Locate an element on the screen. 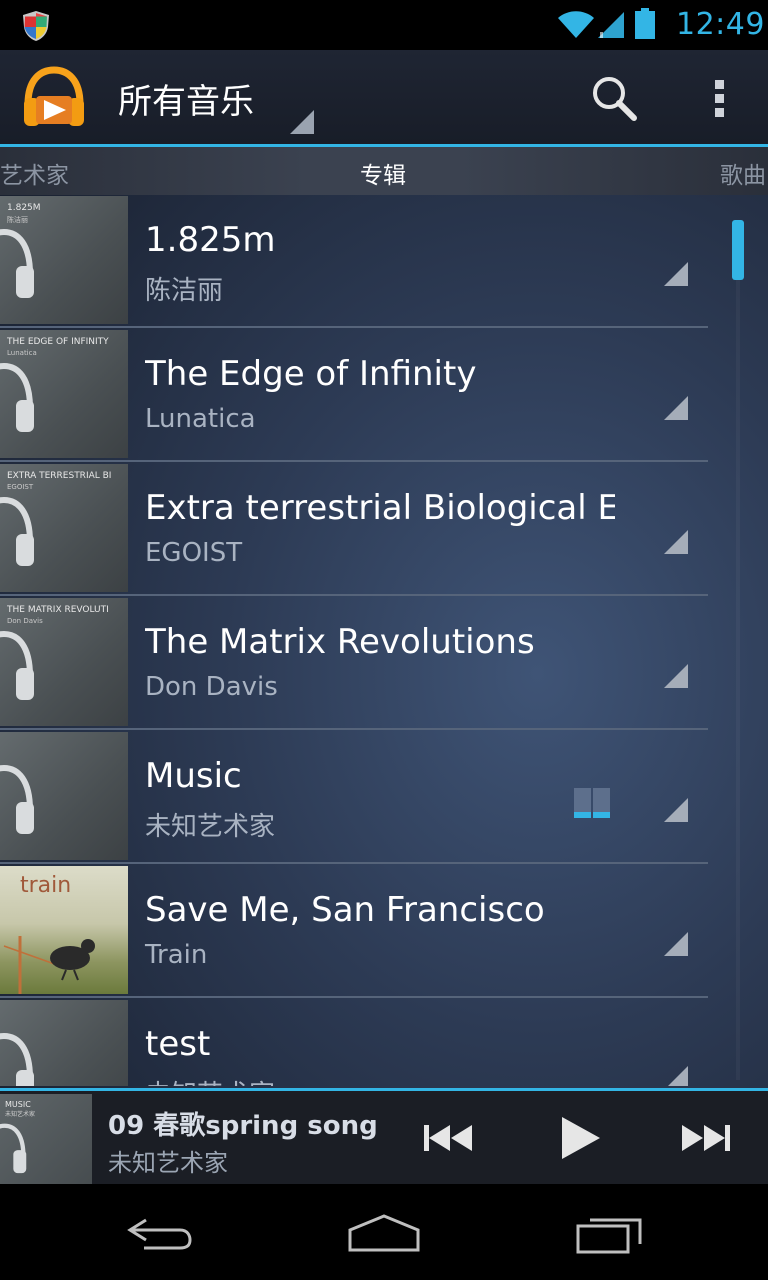  album-row: train Save Me, San Francisco Train is located at coordinates (356, 932).